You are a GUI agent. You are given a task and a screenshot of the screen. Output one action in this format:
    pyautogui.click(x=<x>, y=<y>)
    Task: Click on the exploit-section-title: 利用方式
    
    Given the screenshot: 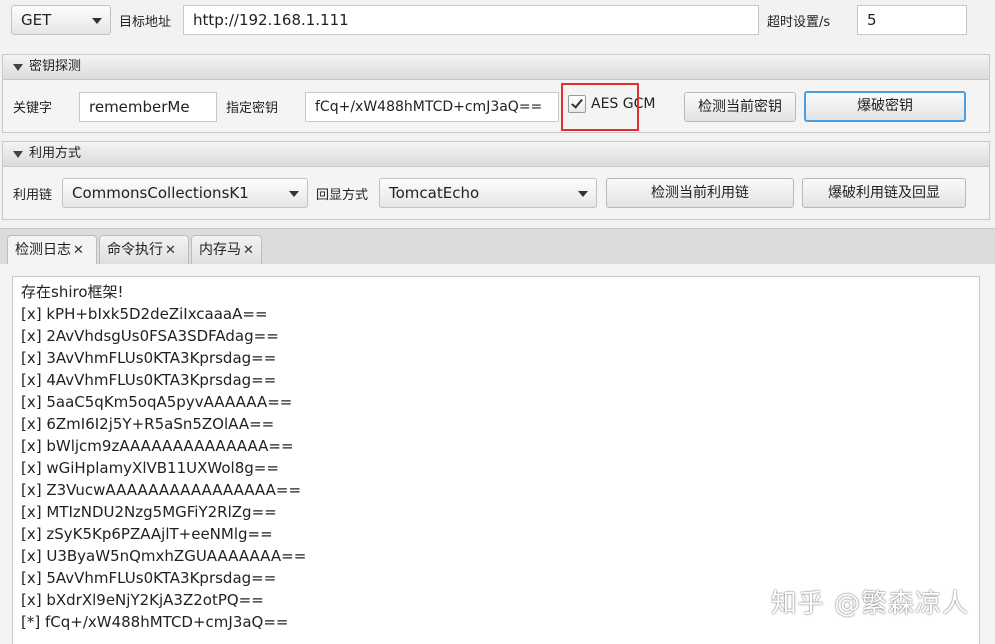 What is the action you would take?
    pyautogui.click(x=55, y=153)
    